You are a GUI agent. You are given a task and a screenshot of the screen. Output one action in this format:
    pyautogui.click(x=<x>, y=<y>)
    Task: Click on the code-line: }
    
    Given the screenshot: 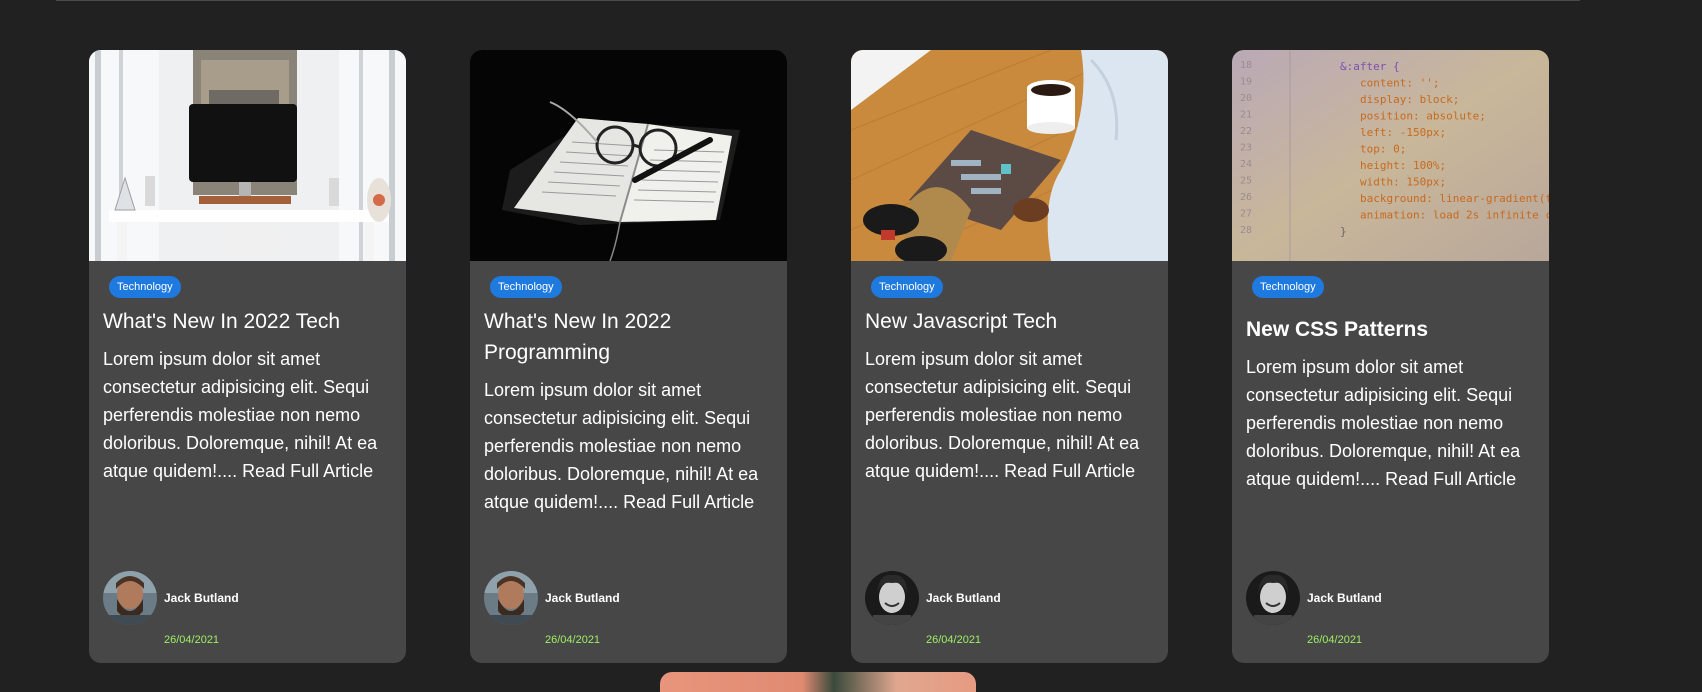 What is the action you would take?
    pyautogui.click(x=1343, y=231)
    